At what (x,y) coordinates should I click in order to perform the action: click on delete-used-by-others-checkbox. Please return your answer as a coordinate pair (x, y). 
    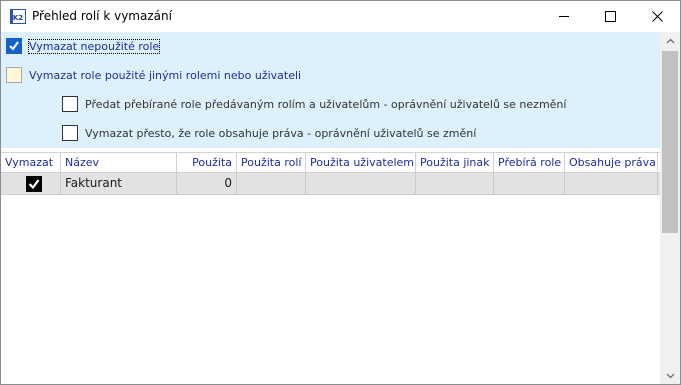
    Looking at the image, I should click on (14, 75).